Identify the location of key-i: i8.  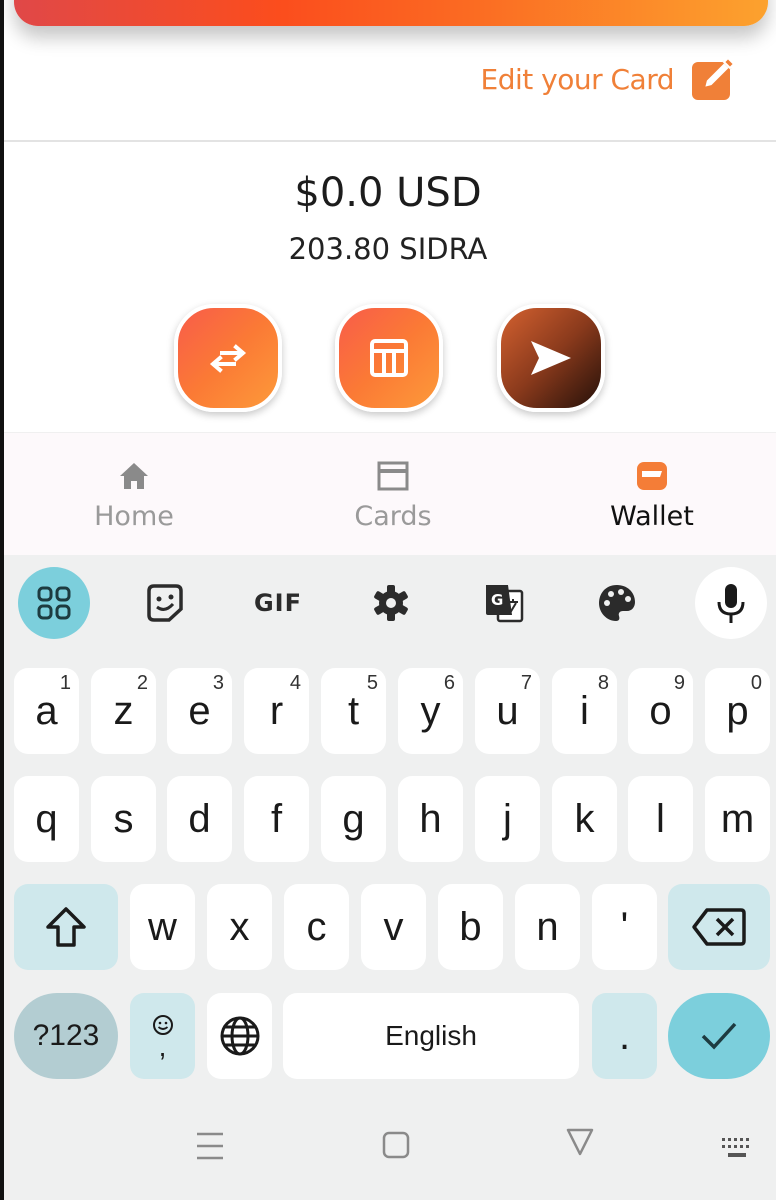
(584, 711).